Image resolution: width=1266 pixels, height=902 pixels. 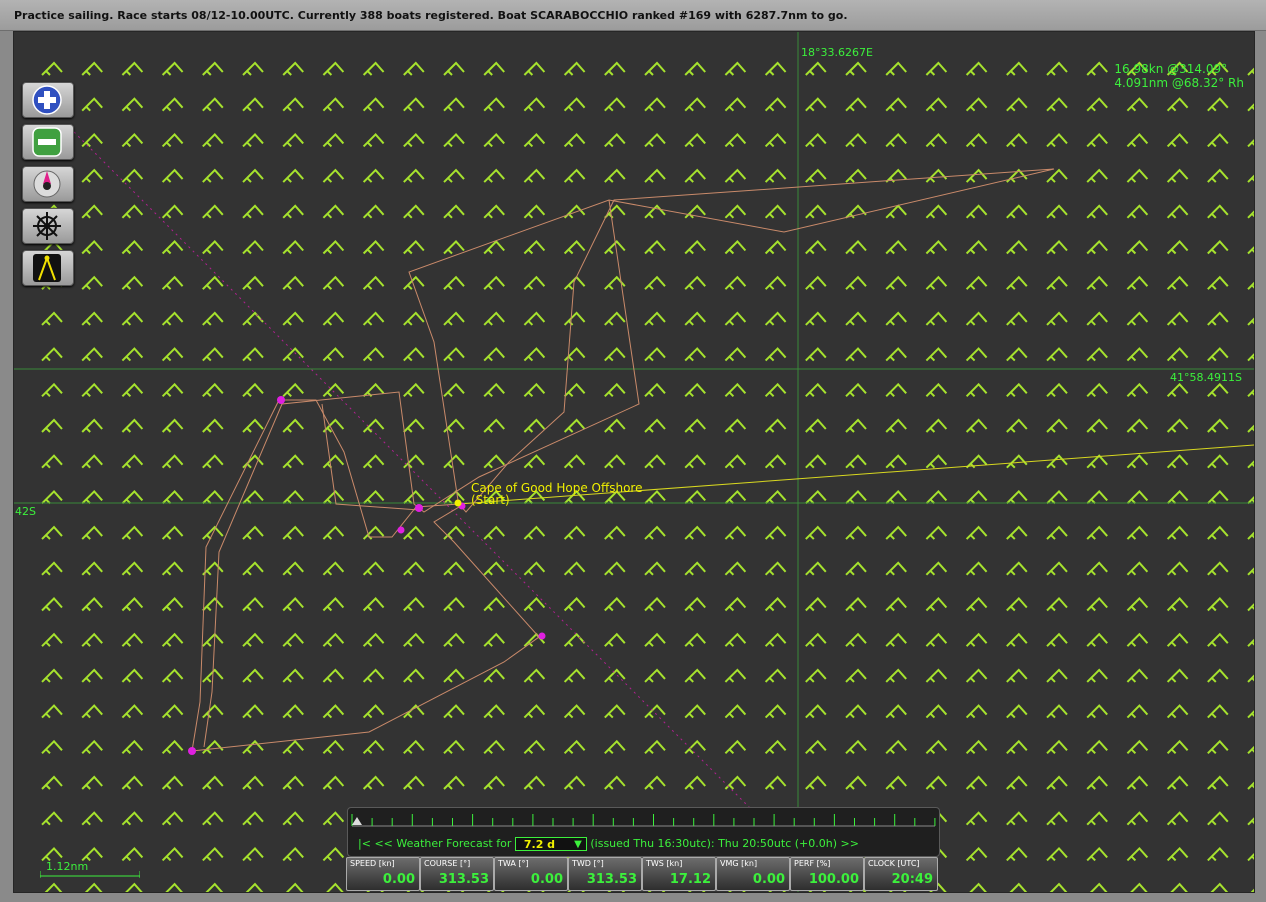 I want to click on start-point-marker, so click(x=458, y=503).